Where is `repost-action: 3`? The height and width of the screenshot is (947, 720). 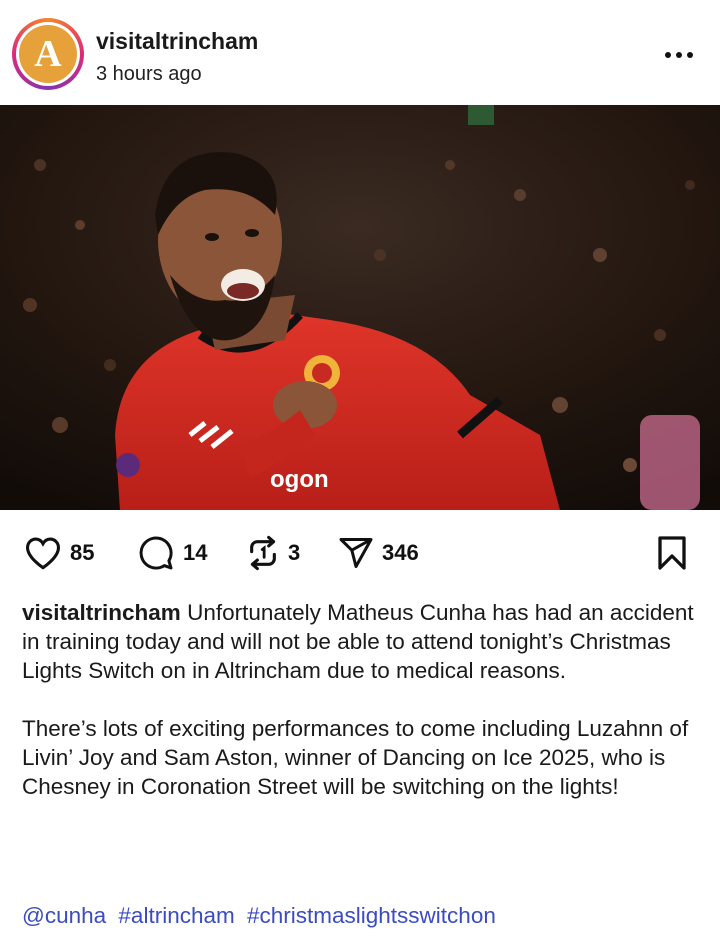
repost-action: 3 is located at coordinates (273, 553).